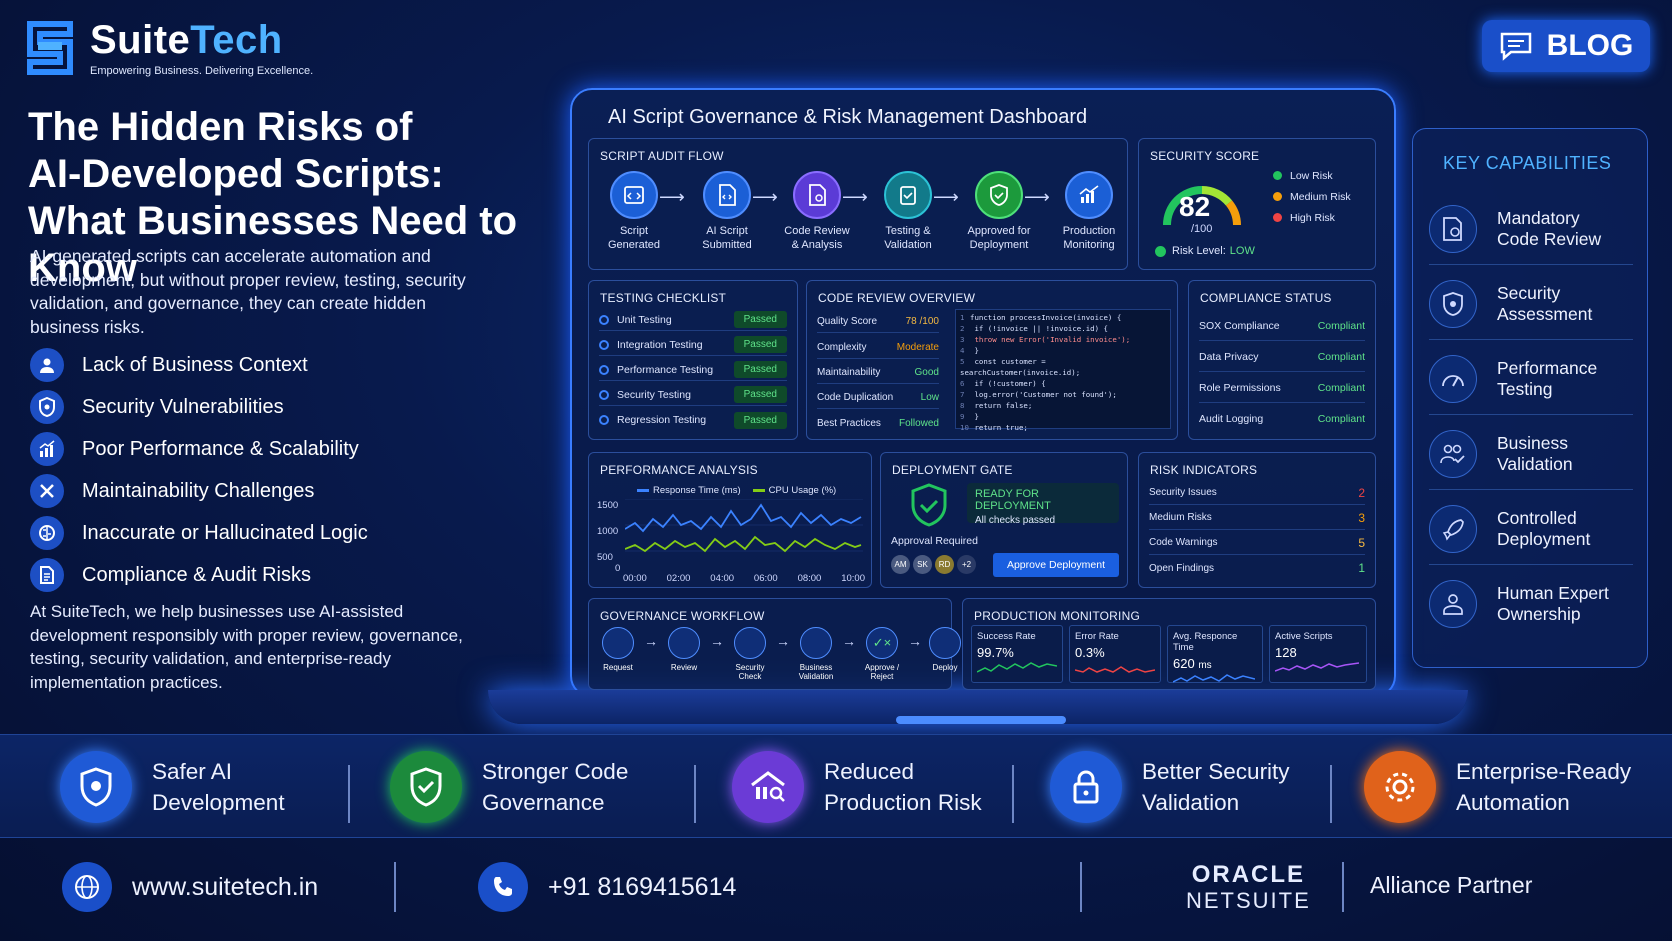 The height and width of the screenshot is (941, 1672). I want to click on globe-icon, so click(87, 887).